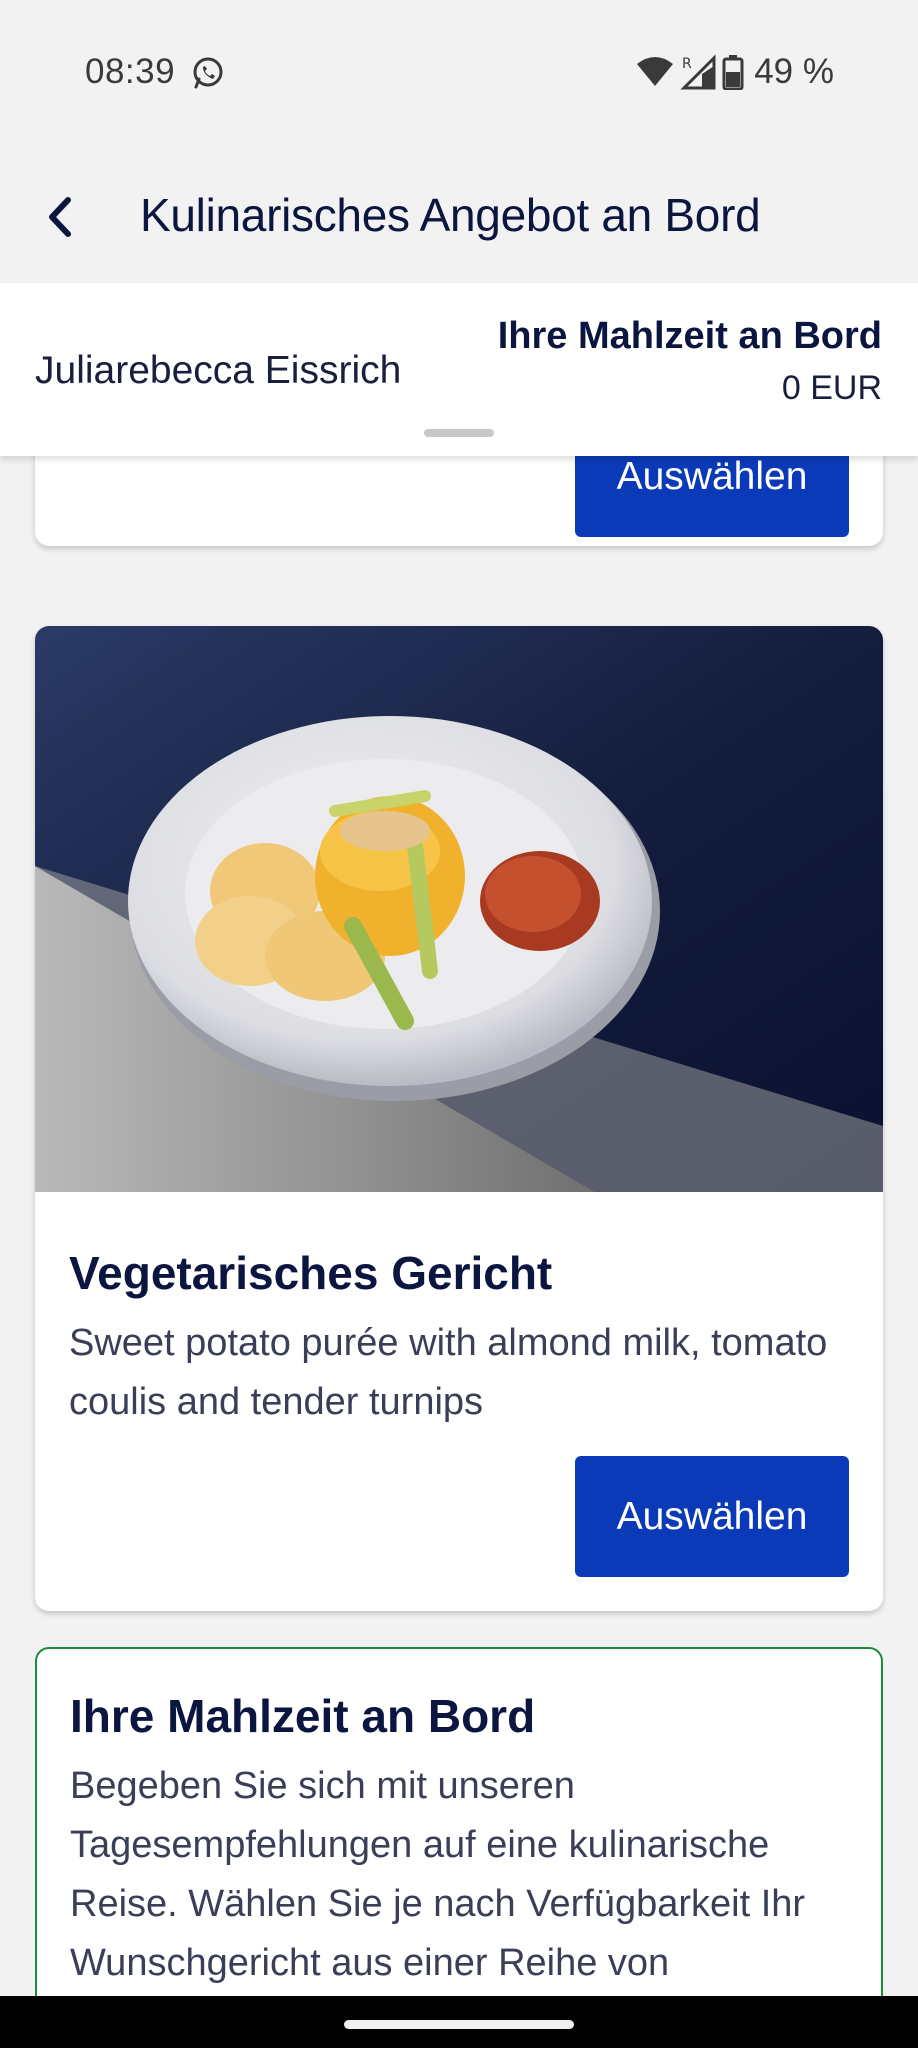  Describe the element at coordinates (687, 64) in the screenshot. I see `svg-text: R` at that location.